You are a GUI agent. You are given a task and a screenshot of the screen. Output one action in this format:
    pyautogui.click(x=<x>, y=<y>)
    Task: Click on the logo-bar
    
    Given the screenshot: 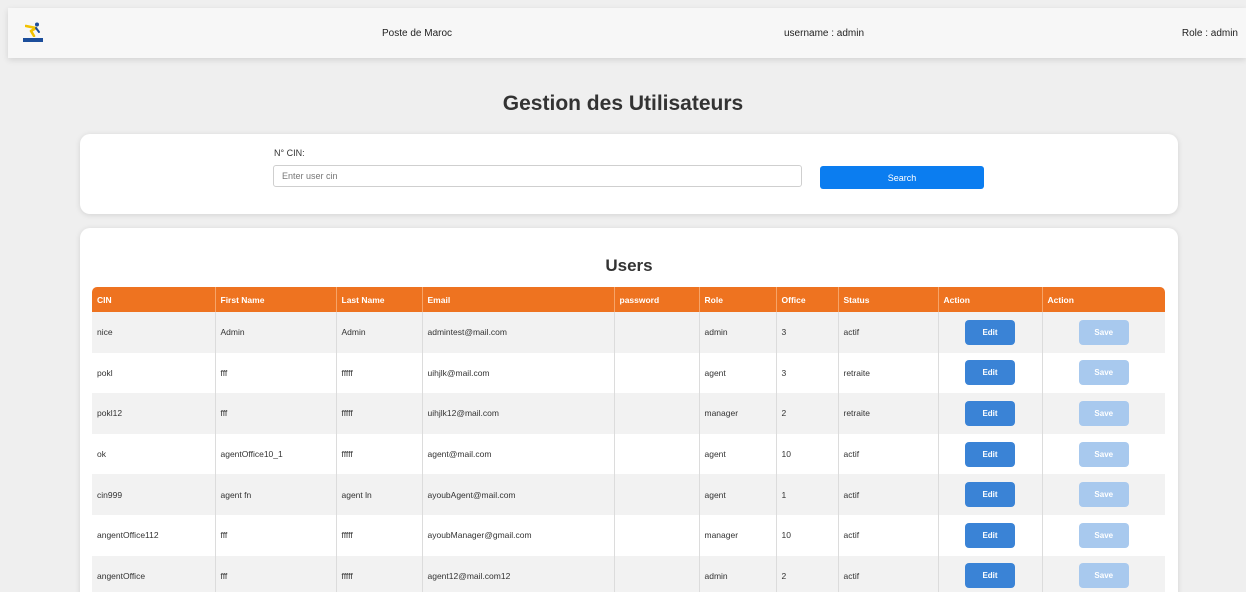 What is the action you would take?
    pyautogui.click(x=33, y=40)
    